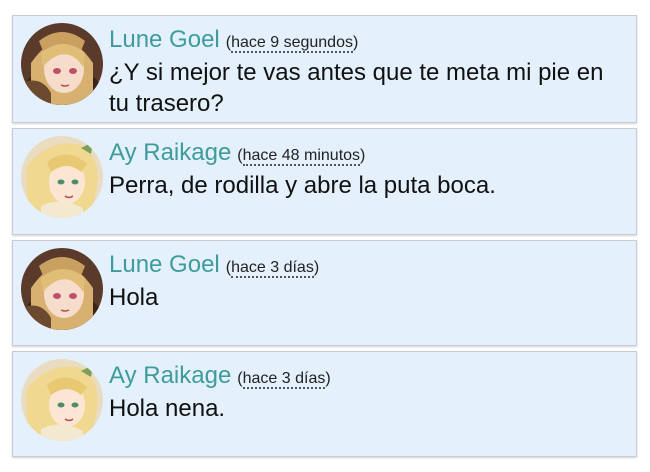 This screenshot has height=472, width=650. I want to click on timestamp-value: hace 9 segundos, so click(292, 43).